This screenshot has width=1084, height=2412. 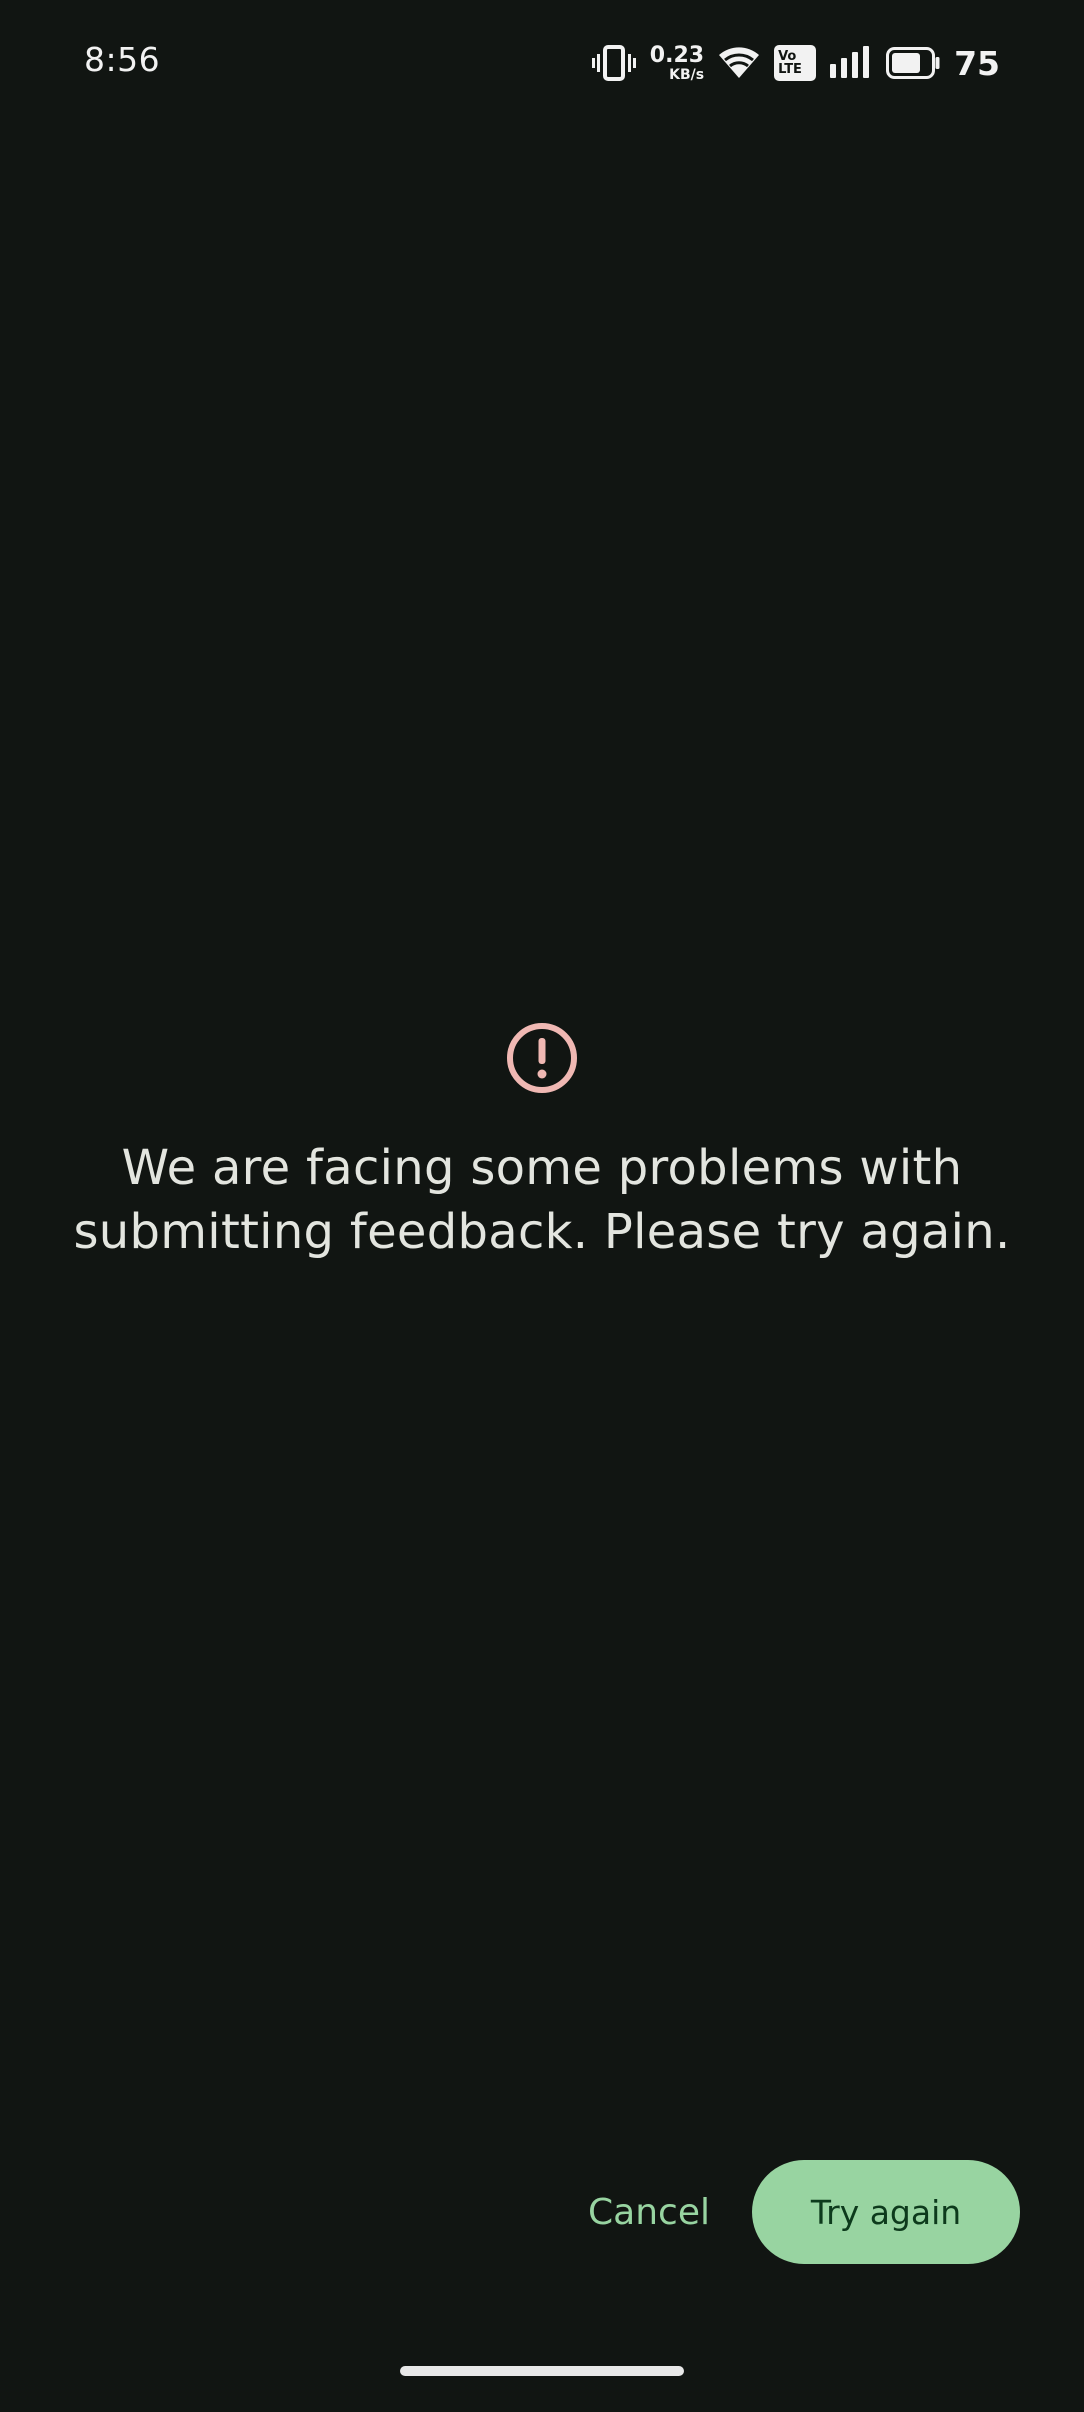 What do you see at coordinates (613, 63) in the screenshot?
I see `vibrate-icon` at bounding box center [613, 63].